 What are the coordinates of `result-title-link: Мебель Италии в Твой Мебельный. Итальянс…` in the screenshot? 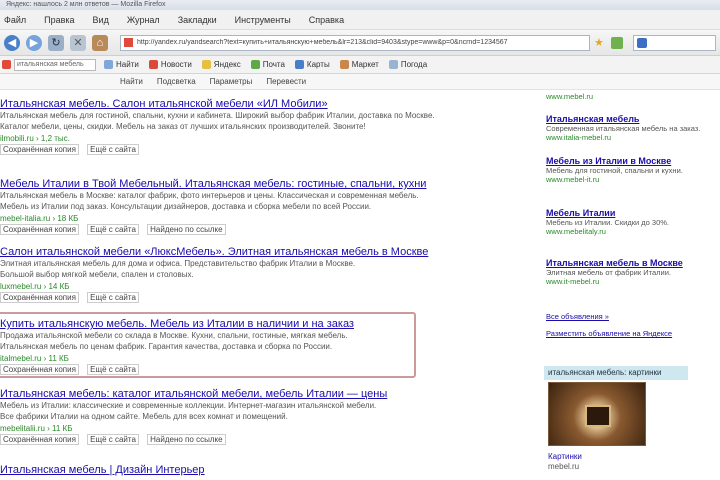 It's located at (250, 184).